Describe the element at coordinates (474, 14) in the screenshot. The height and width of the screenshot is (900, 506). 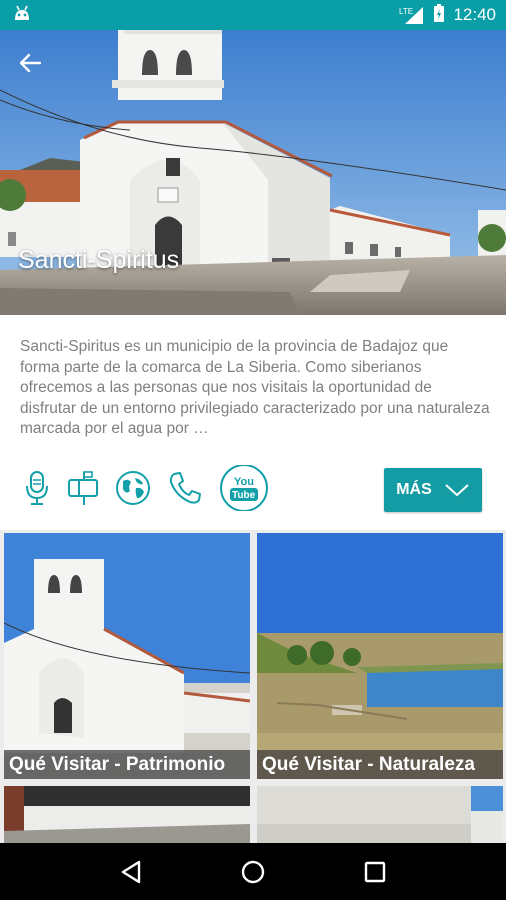
I see `status-time: 12:40` at that location.